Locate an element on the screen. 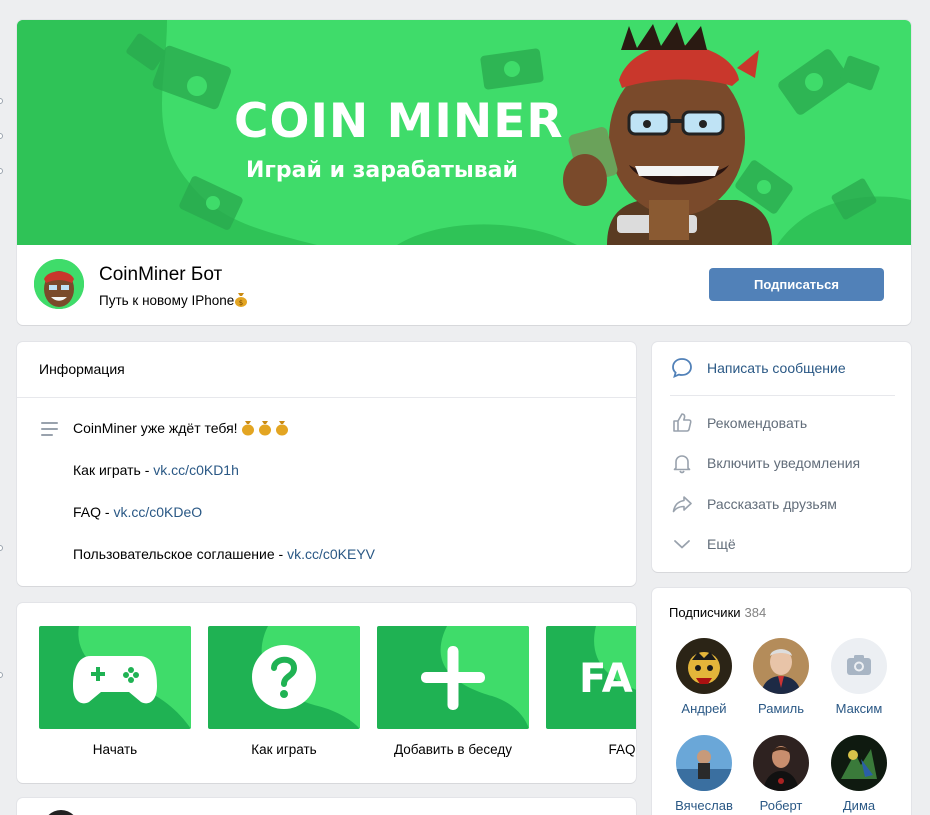  app-label-faq: FAQ is located at coordinates (591, 749).